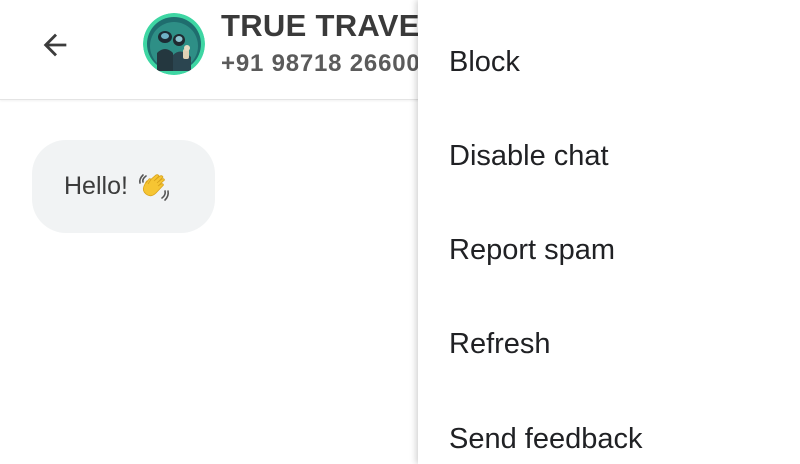 The height and width of the screenshot is (464, 800). What do you see at coordinates (609, 344) in the screenshot?
I see `menu-item-refresh: Refresh` at bounding box center [609, 344].